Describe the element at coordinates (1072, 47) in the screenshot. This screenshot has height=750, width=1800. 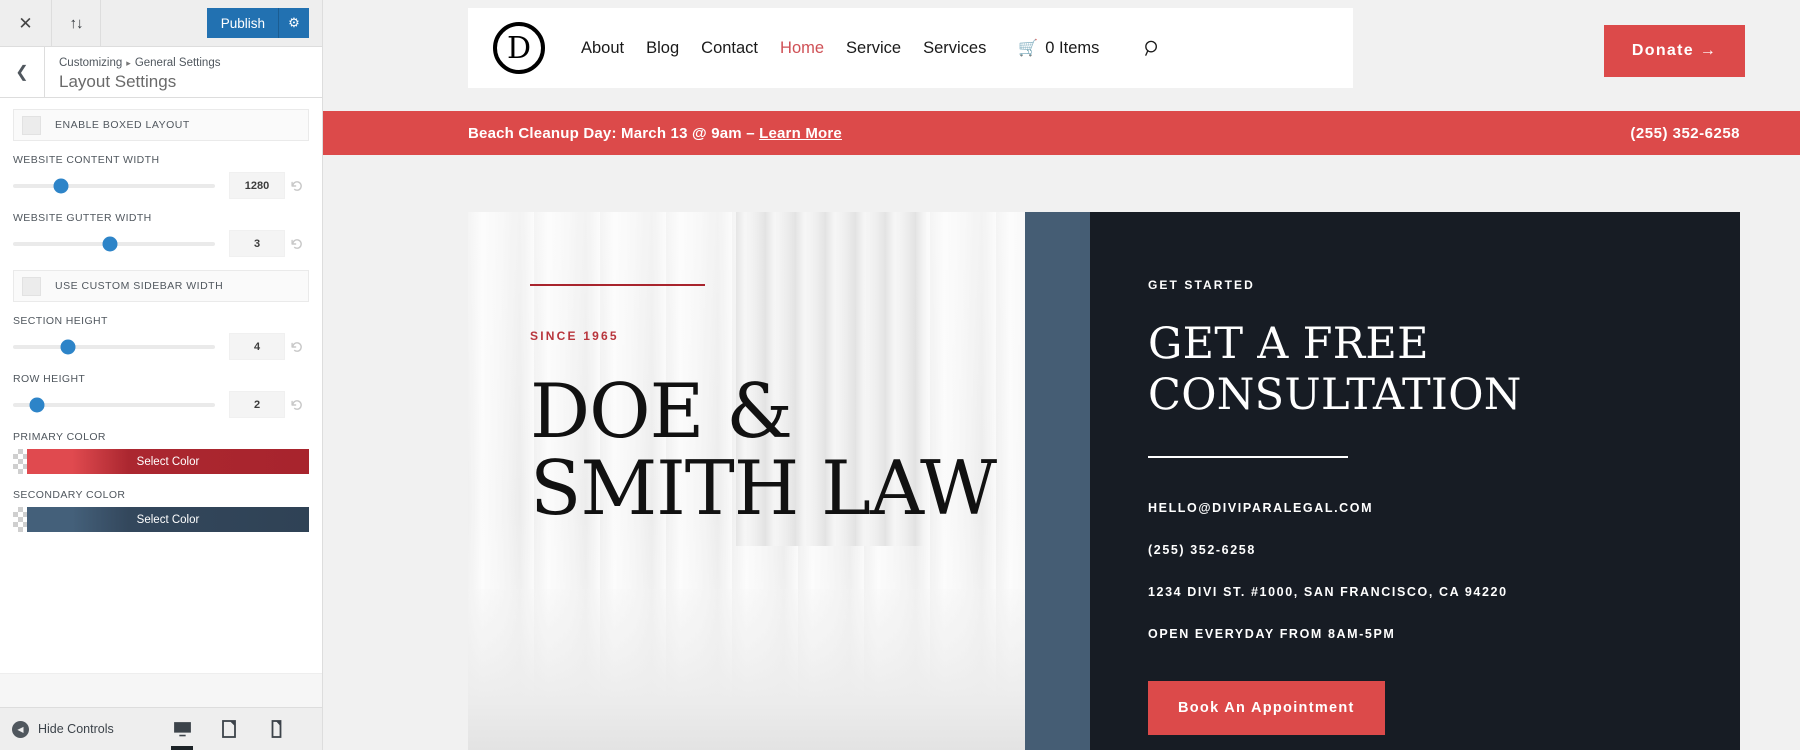
I see `cart-count-label: 0 Items` at that location.